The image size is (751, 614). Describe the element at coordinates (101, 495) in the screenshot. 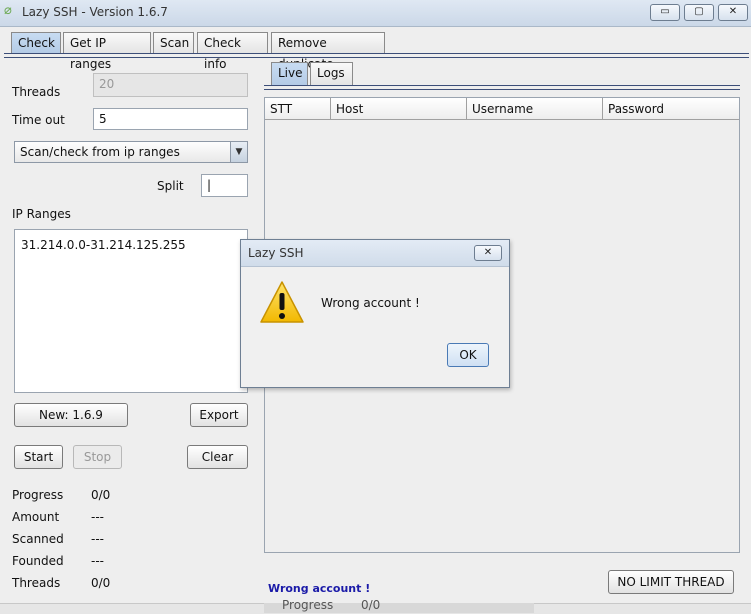

I see `progress-value: 0/0` at that location.